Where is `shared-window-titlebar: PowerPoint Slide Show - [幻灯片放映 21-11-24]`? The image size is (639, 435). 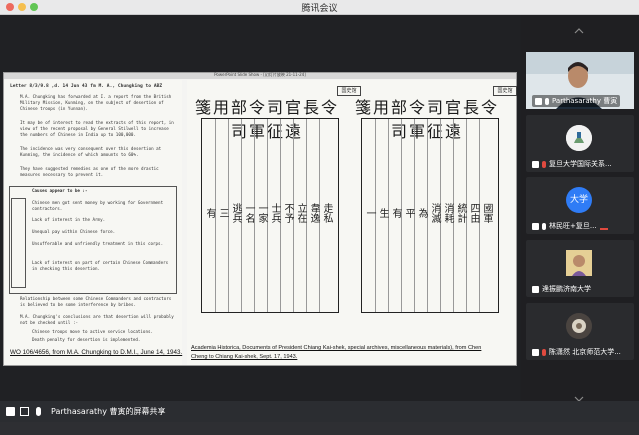
shared-window-titlebar: PowerPoint Slide Show - [幻灯片放映 21-11-24] is located at coordinates (260, 75).